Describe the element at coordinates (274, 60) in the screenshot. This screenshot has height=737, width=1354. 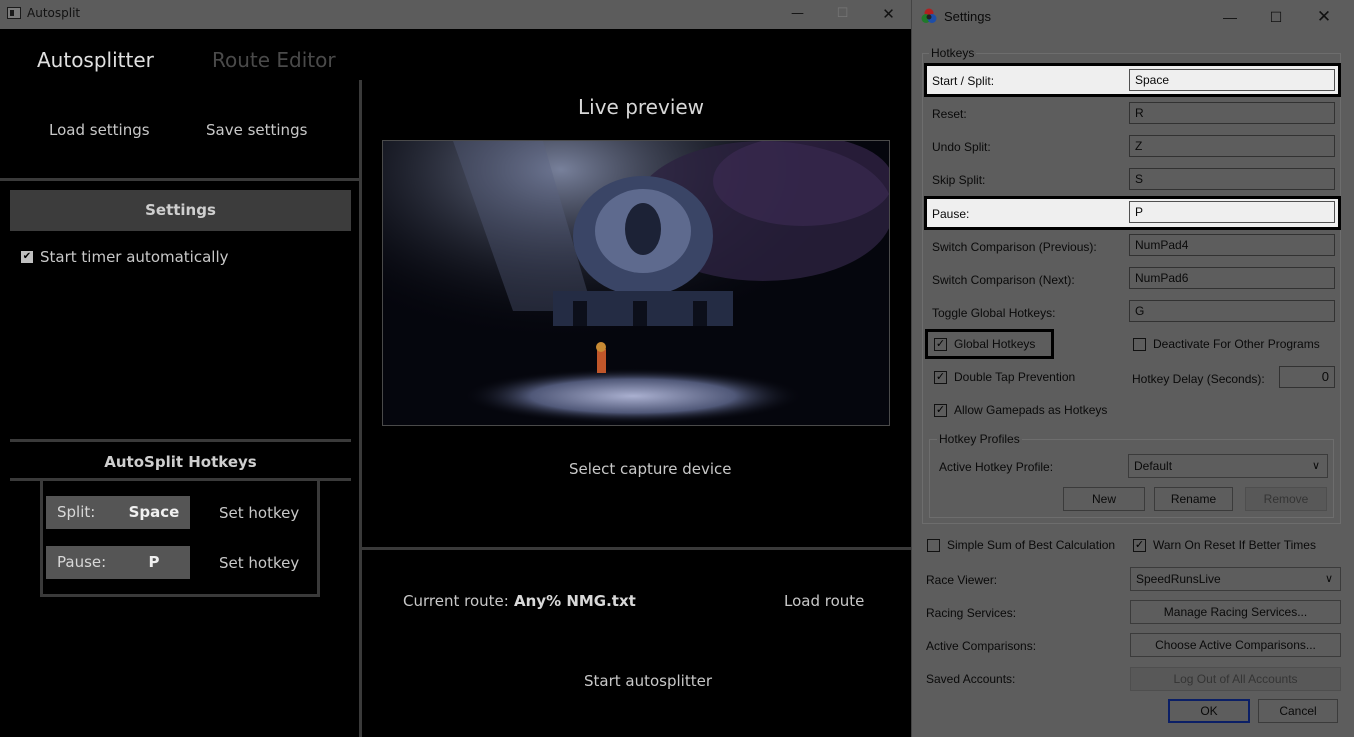
I see `tab-route-editor: Route Editor` at that location.